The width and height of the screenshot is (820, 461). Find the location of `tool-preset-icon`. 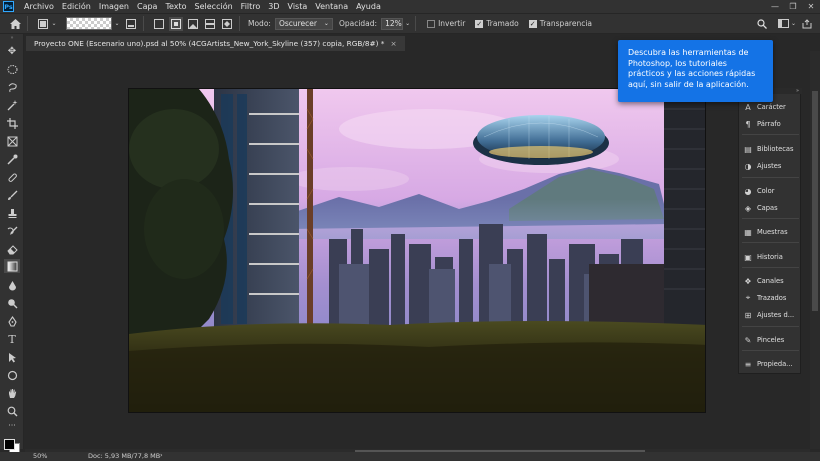

tool-preset-icon is located at coordinates (43, 24).